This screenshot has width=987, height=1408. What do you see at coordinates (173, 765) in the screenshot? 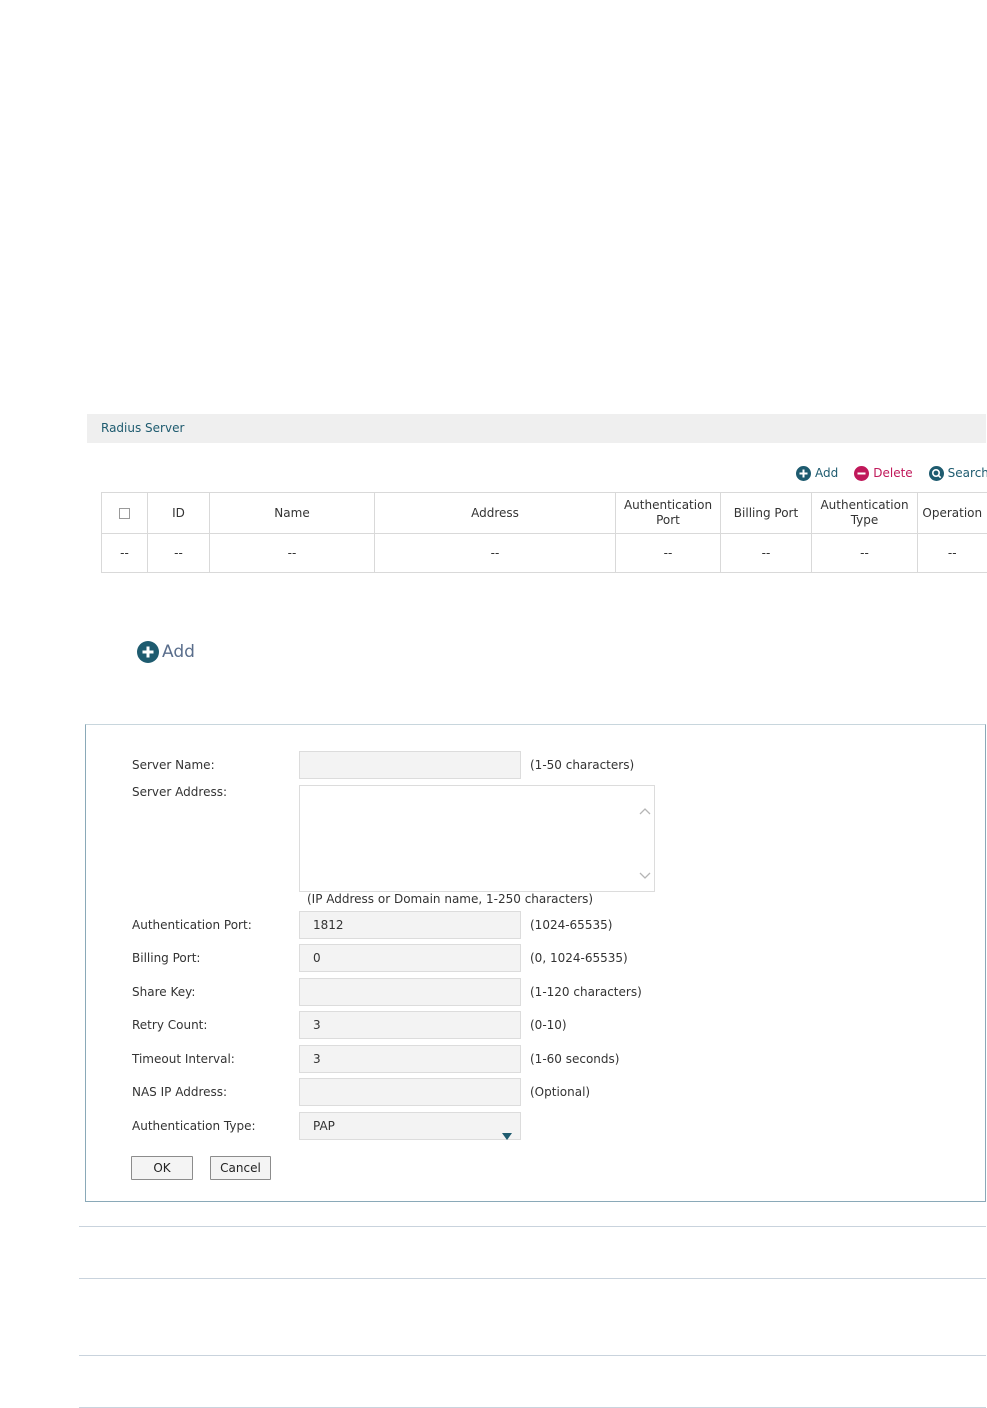
I see `server-name-label: Server Name:` at bounding box center [173, 765].